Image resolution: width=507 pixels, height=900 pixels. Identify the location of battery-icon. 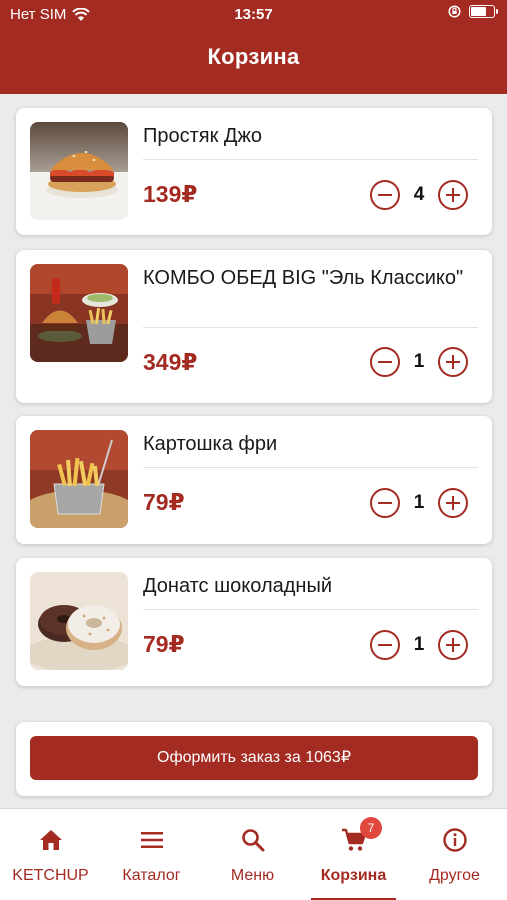
(483, 11).